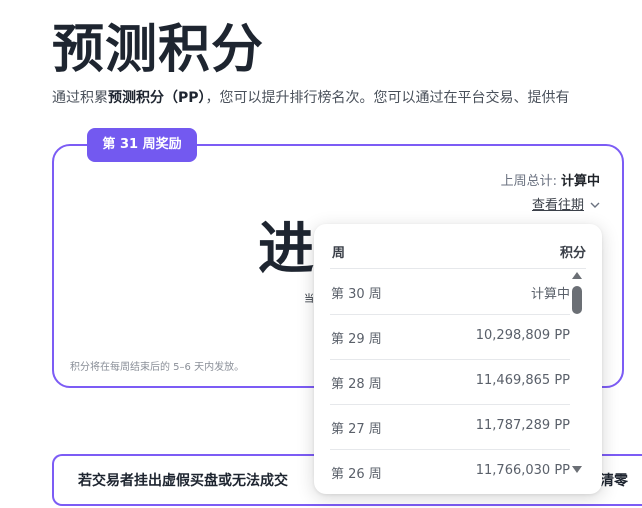 This screenshot has height=508, width=642. Describe the element at coordinates (577, 469) in the screenshot. I see `scroll-down-arrow-icon` at that location.